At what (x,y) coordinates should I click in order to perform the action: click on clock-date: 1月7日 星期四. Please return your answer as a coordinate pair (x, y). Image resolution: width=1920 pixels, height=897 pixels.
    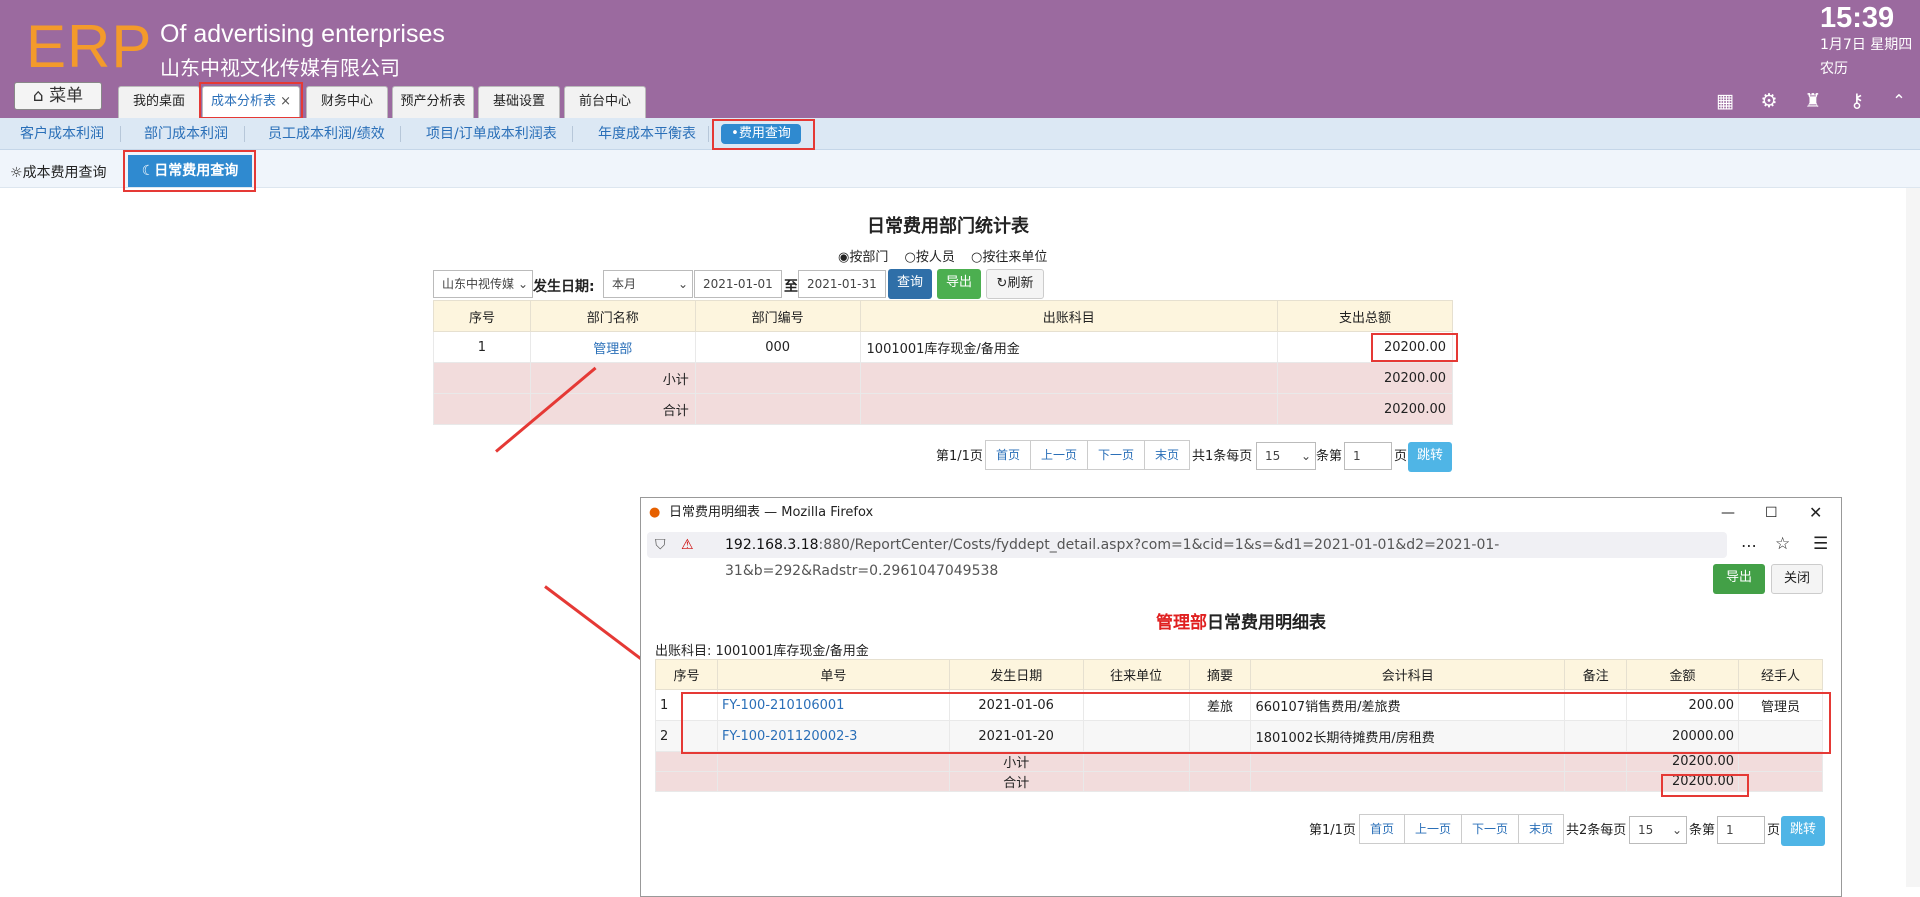
    Looking at the image, I should click on (1866, 45).